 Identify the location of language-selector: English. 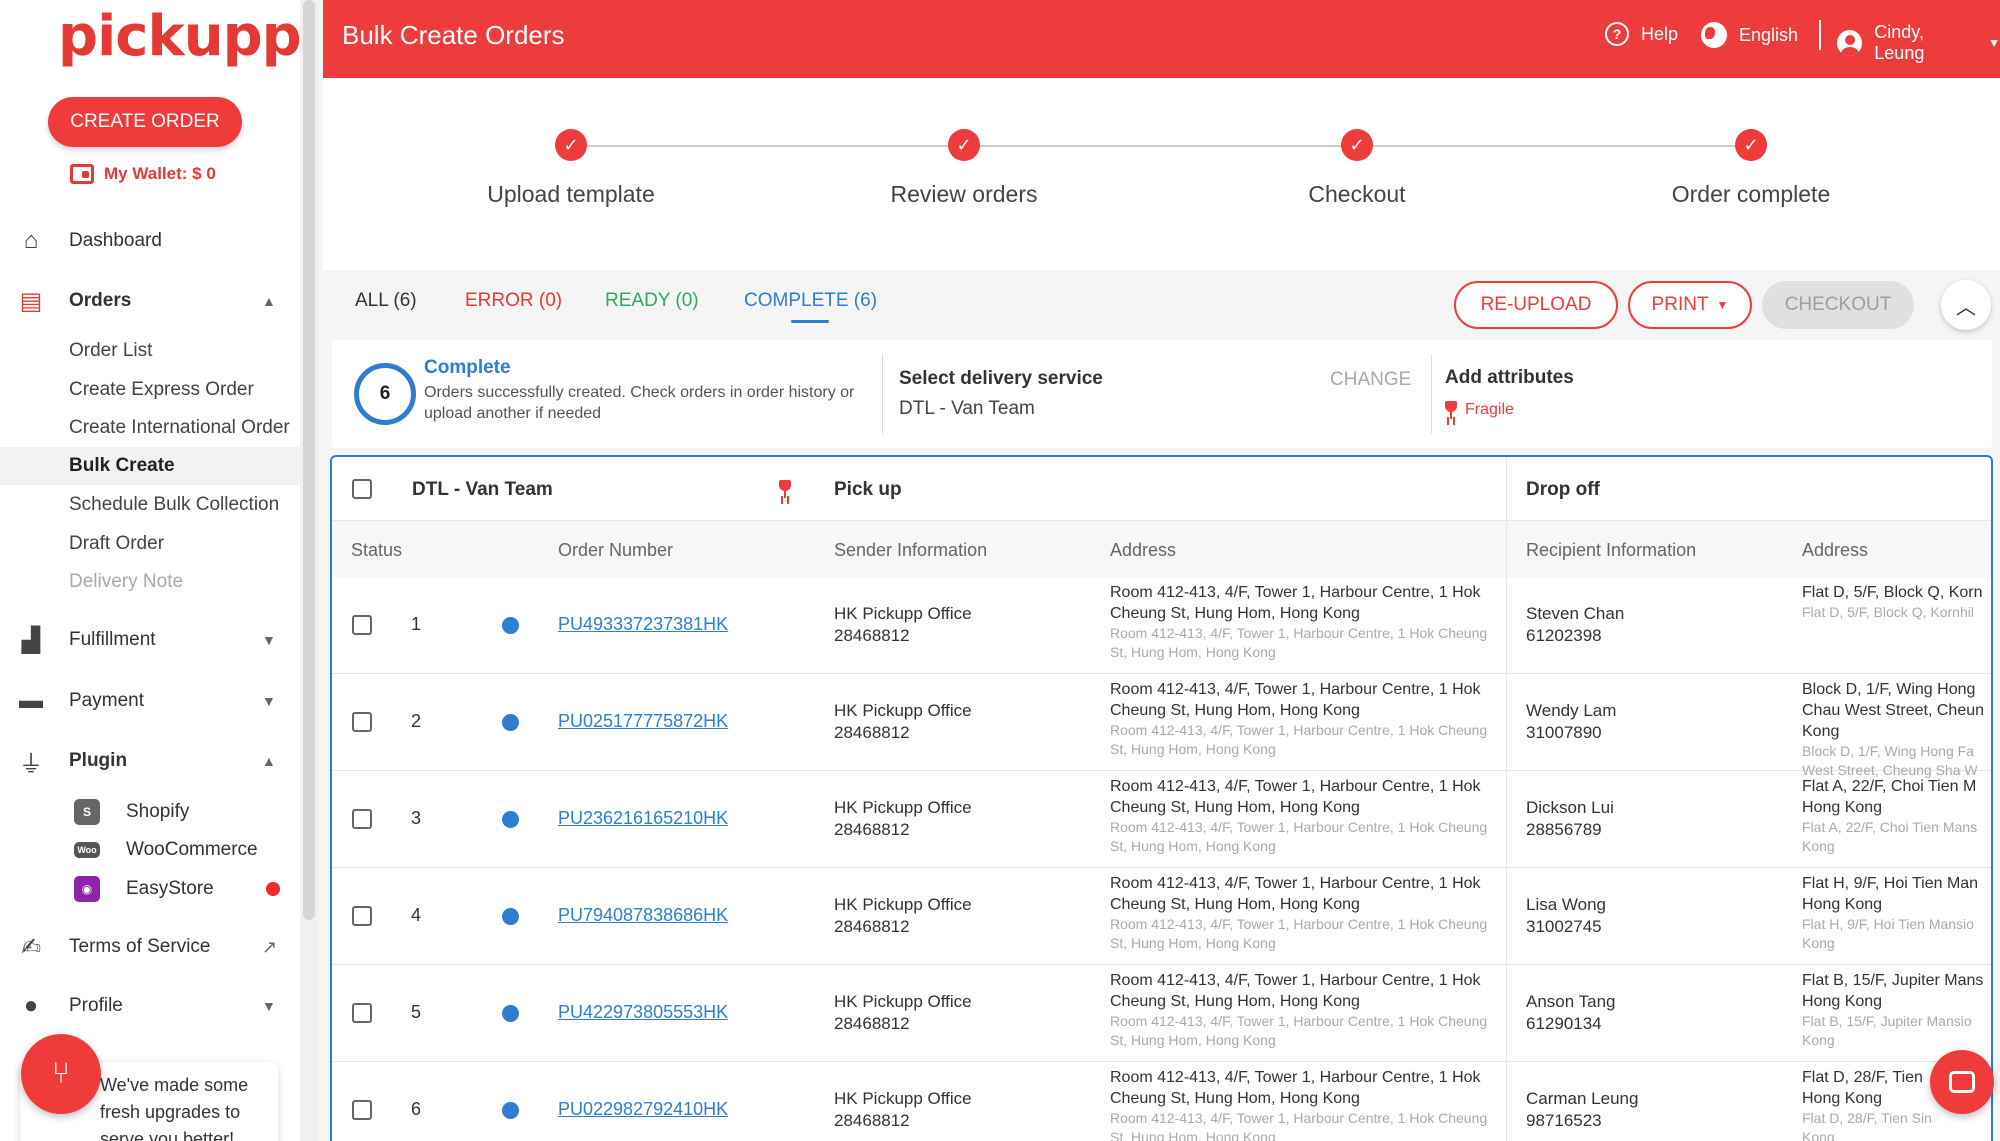
(1749, 35).